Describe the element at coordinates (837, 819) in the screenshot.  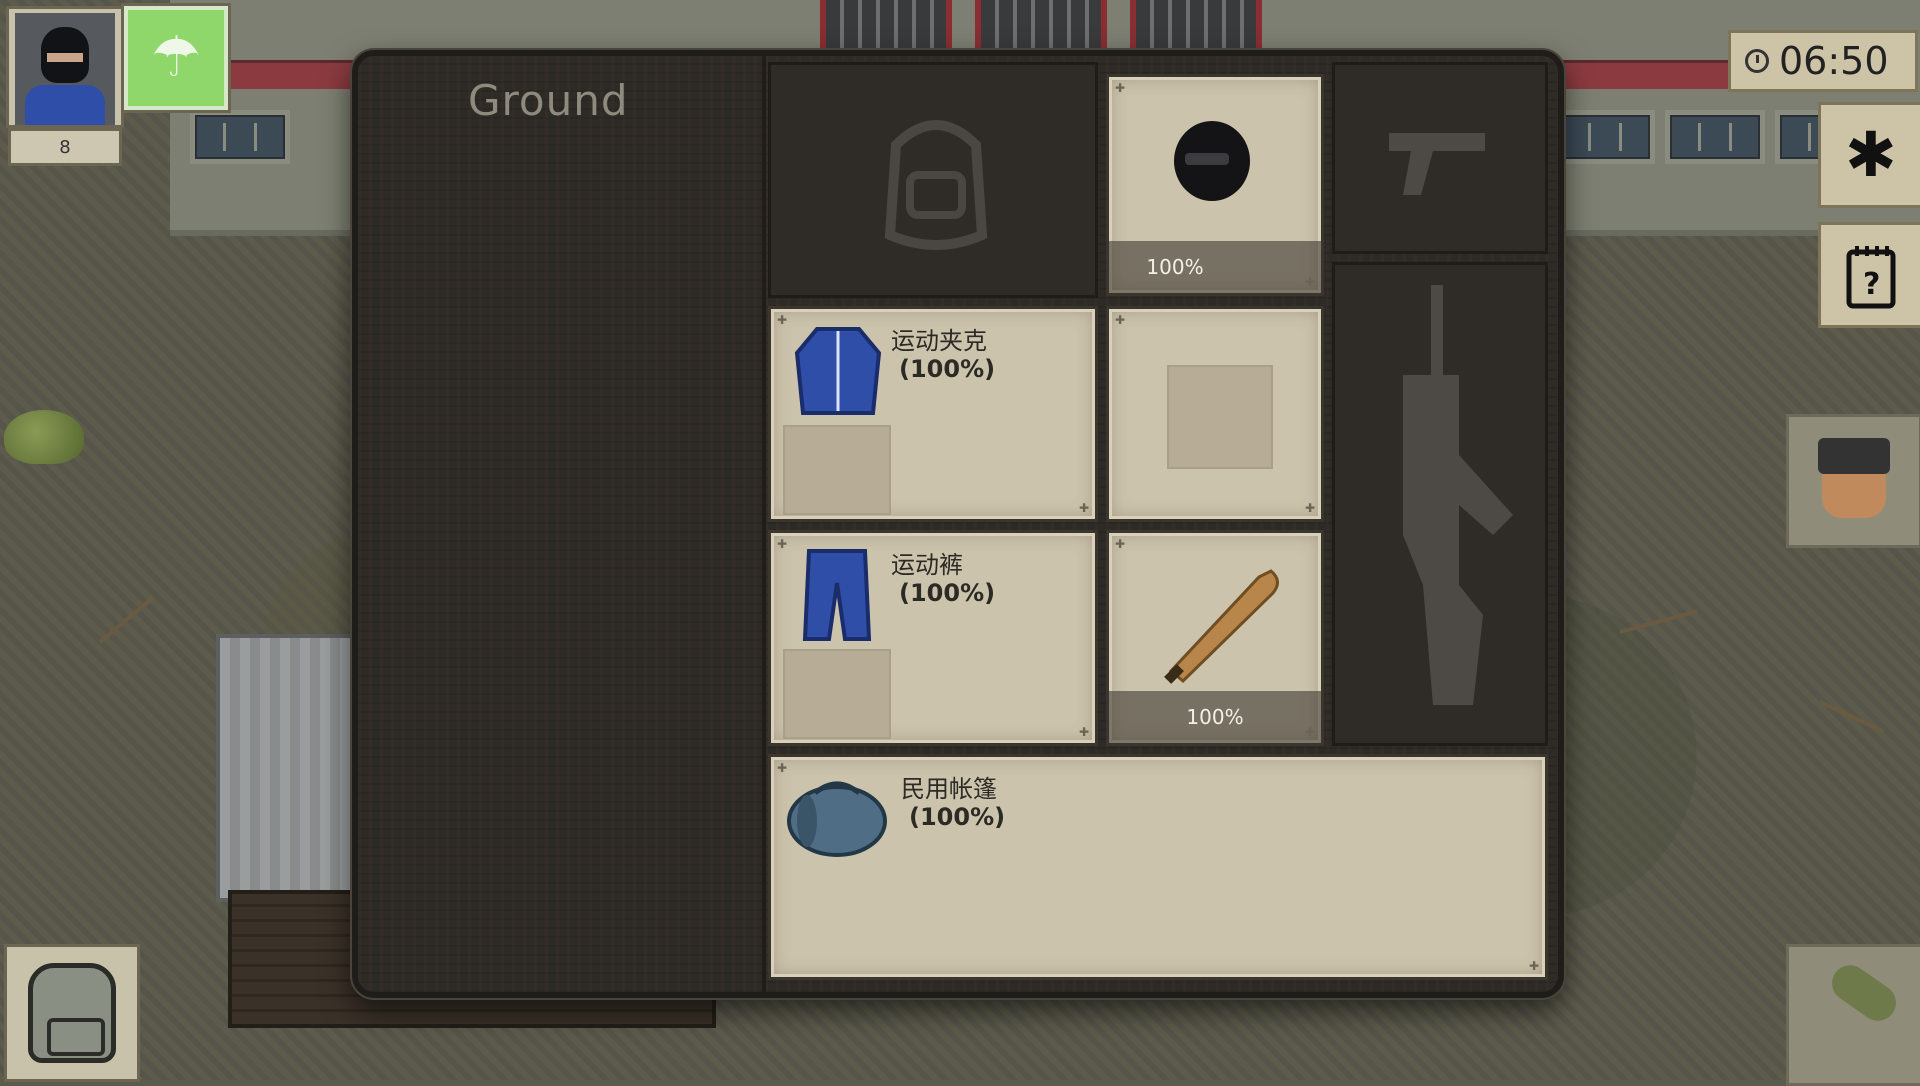
I see `tent-bag-icon` at that location.